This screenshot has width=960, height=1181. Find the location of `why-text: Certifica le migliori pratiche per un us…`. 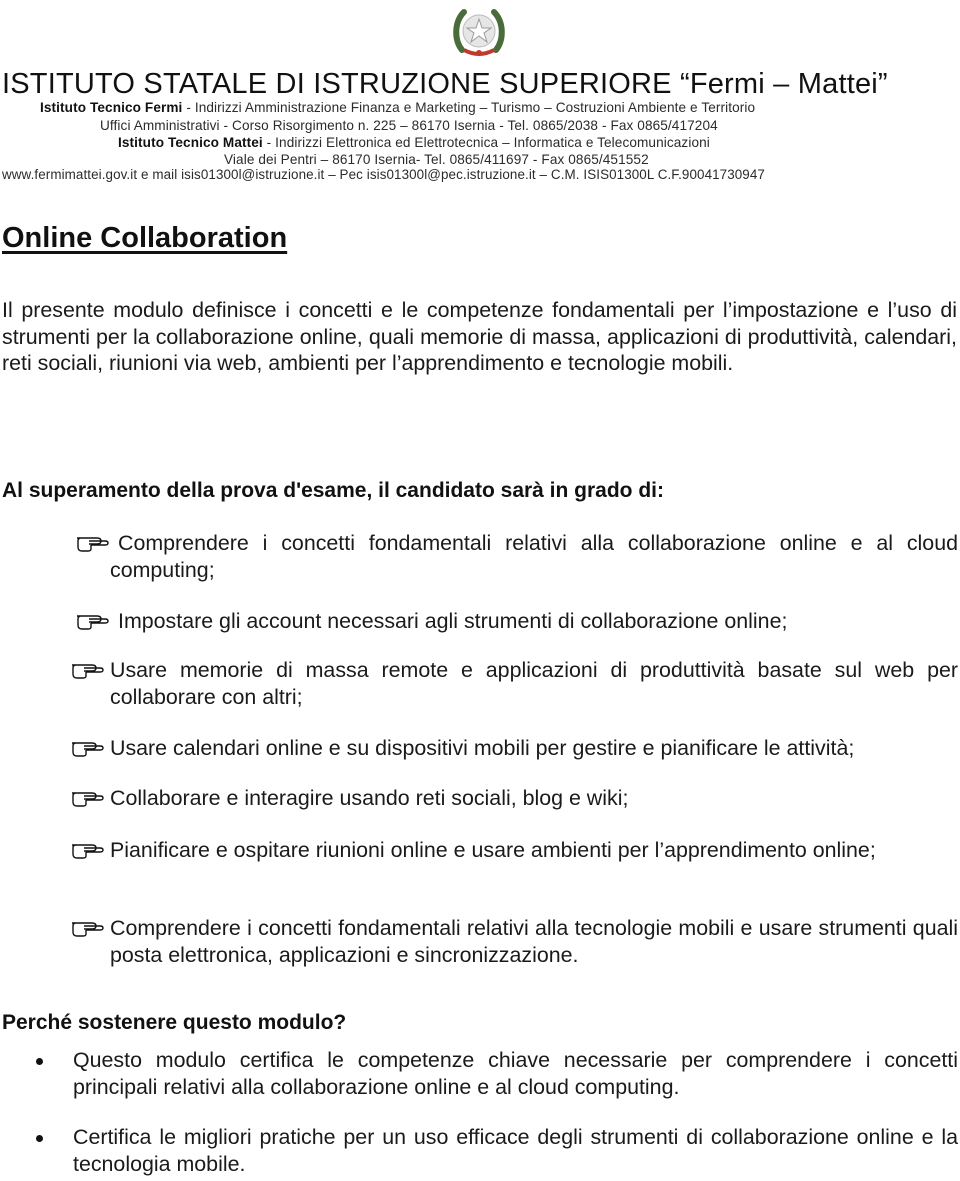

why-text: Certifica le migliori pratiche per un us… is located at coordinates (515, 1150).